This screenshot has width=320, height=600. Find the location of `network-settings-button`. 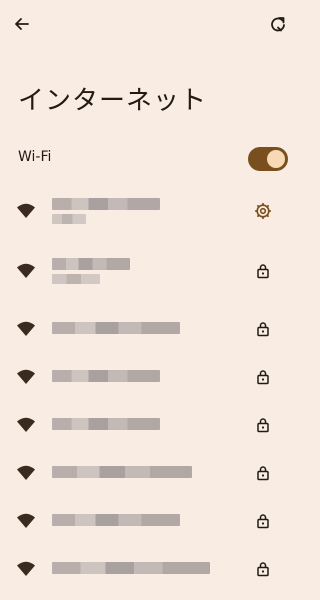

network-settings-button is located at coordinates (263, 211).